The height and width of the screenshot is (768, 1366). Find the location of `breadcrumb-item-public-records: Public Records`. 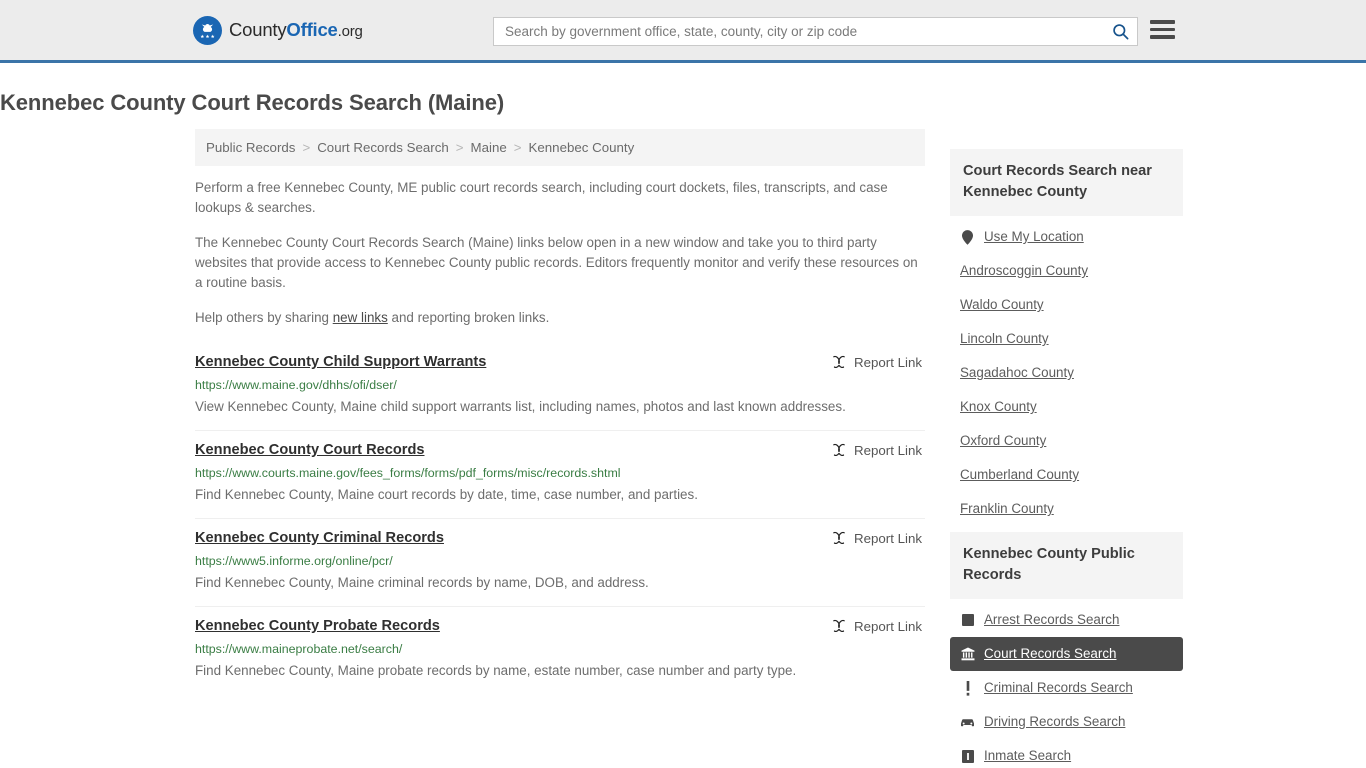

breadcrumb-item-public-records: Public Records is located at coordinates (250, 147).